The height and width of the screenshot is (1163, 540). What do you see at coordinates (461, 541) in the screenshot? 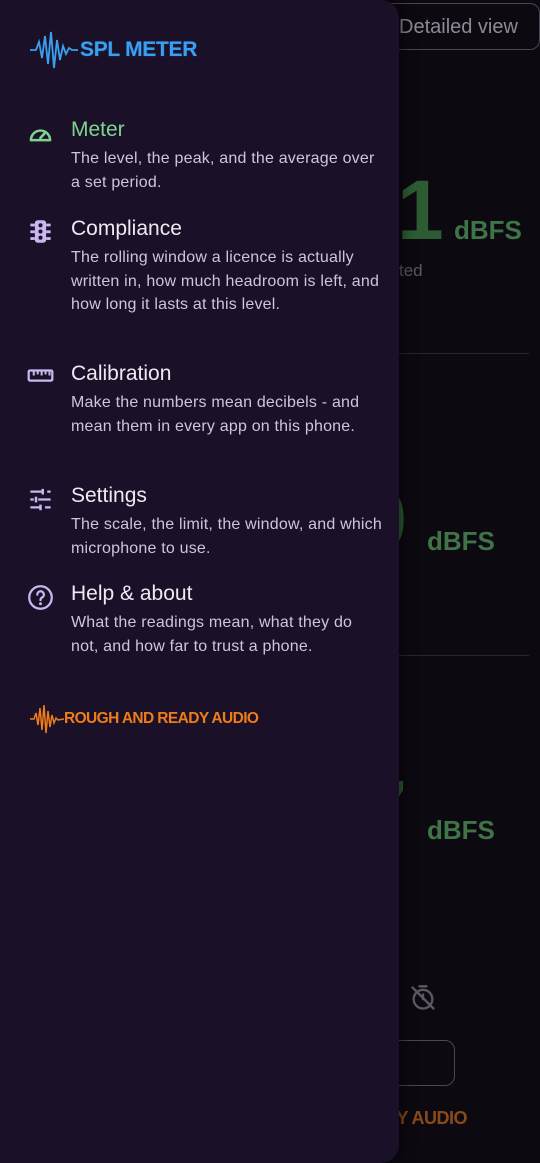
I see `reading-unit-2: dBFS` at bounding box center [461, 541].